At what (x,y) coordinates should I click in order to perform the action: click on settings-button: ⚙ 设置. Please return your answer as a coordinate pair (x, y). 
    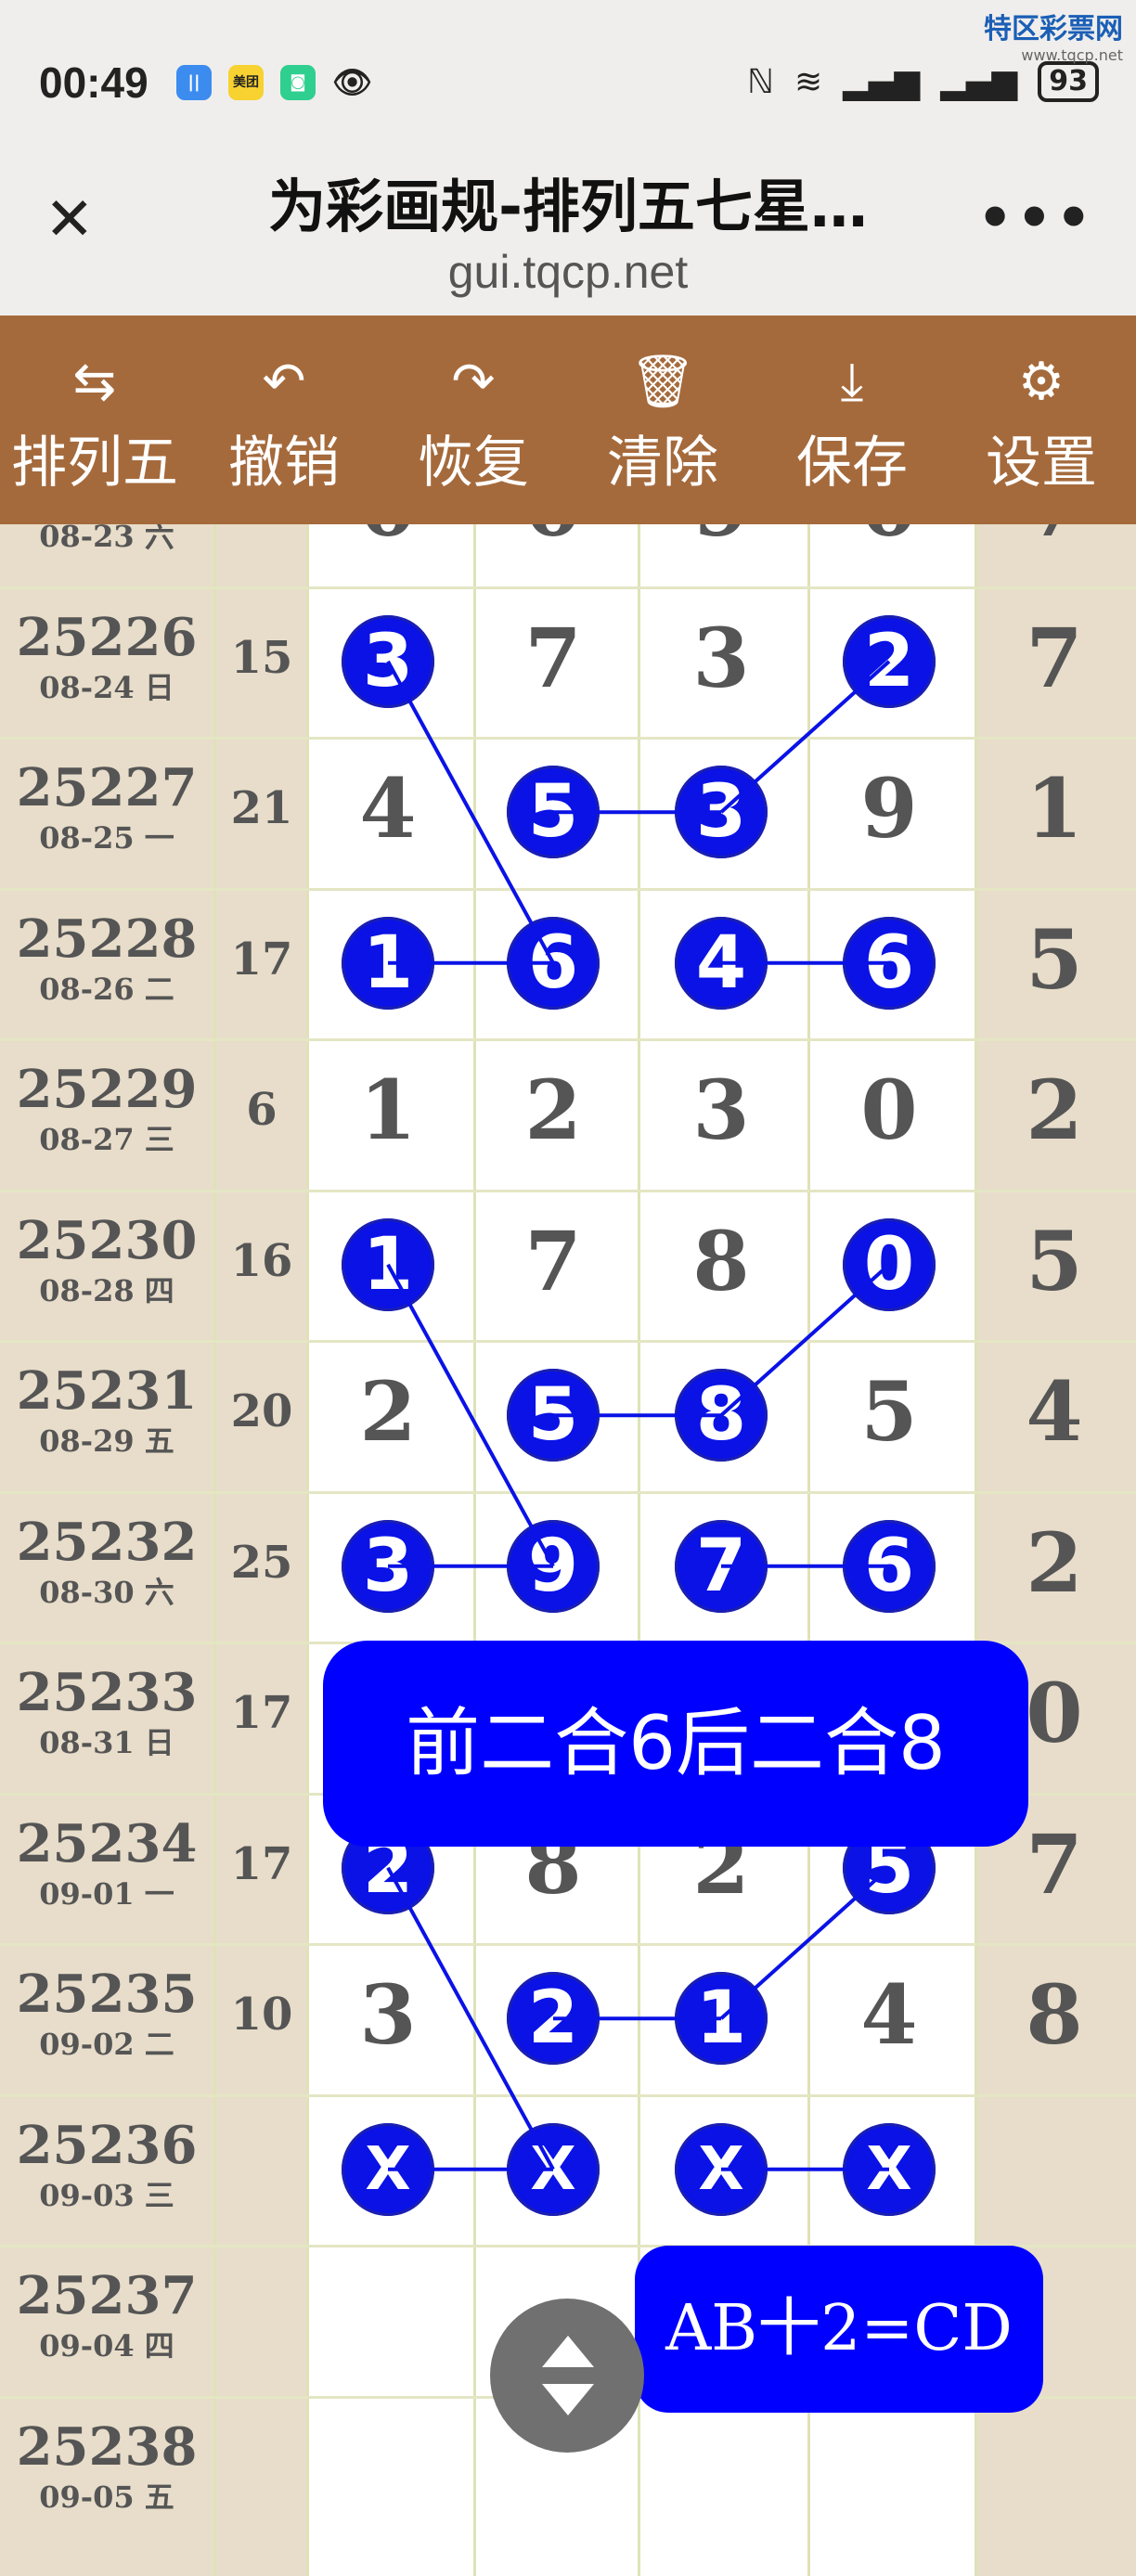
    Looking at the image, I should click on (1041, 420).